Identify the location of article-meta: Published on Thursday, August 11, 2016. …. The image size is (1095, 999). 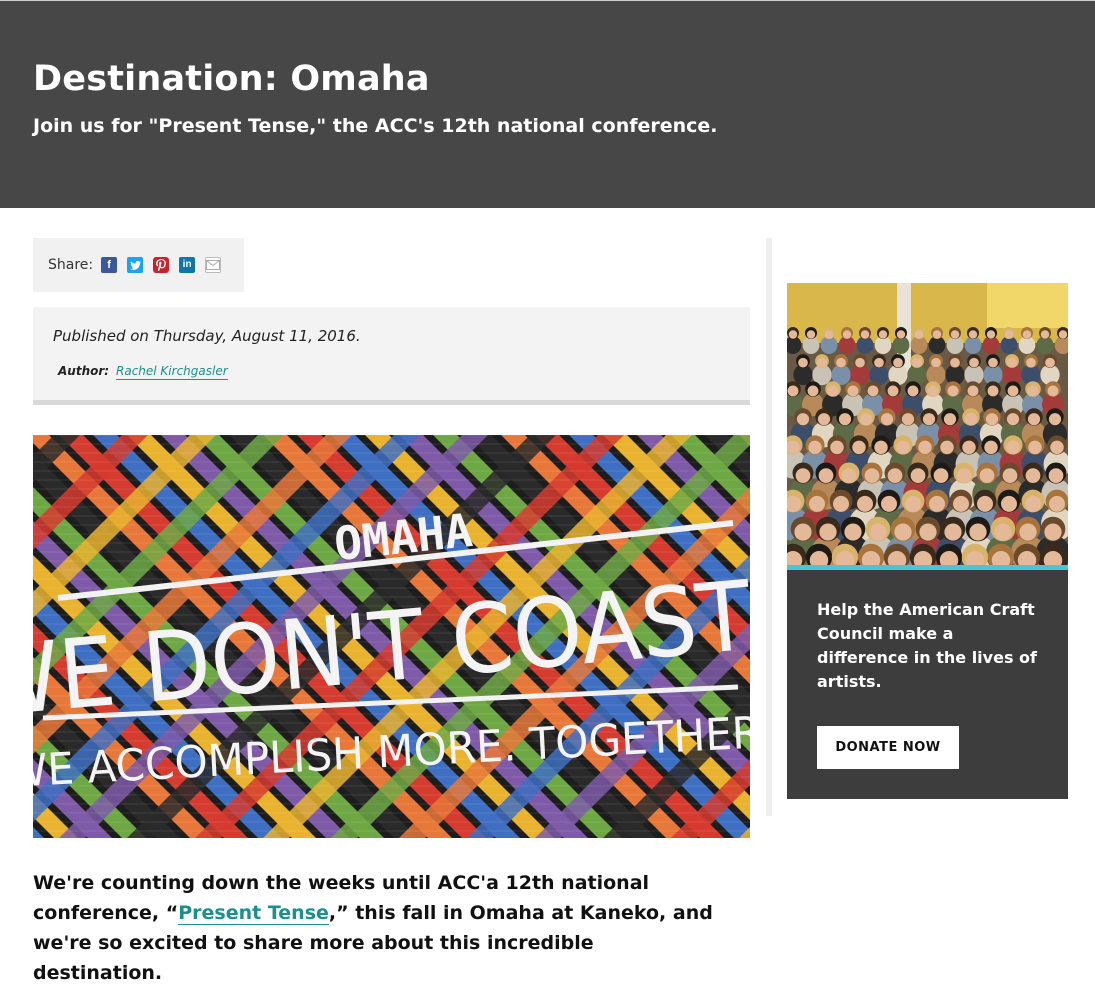
(391, 356).